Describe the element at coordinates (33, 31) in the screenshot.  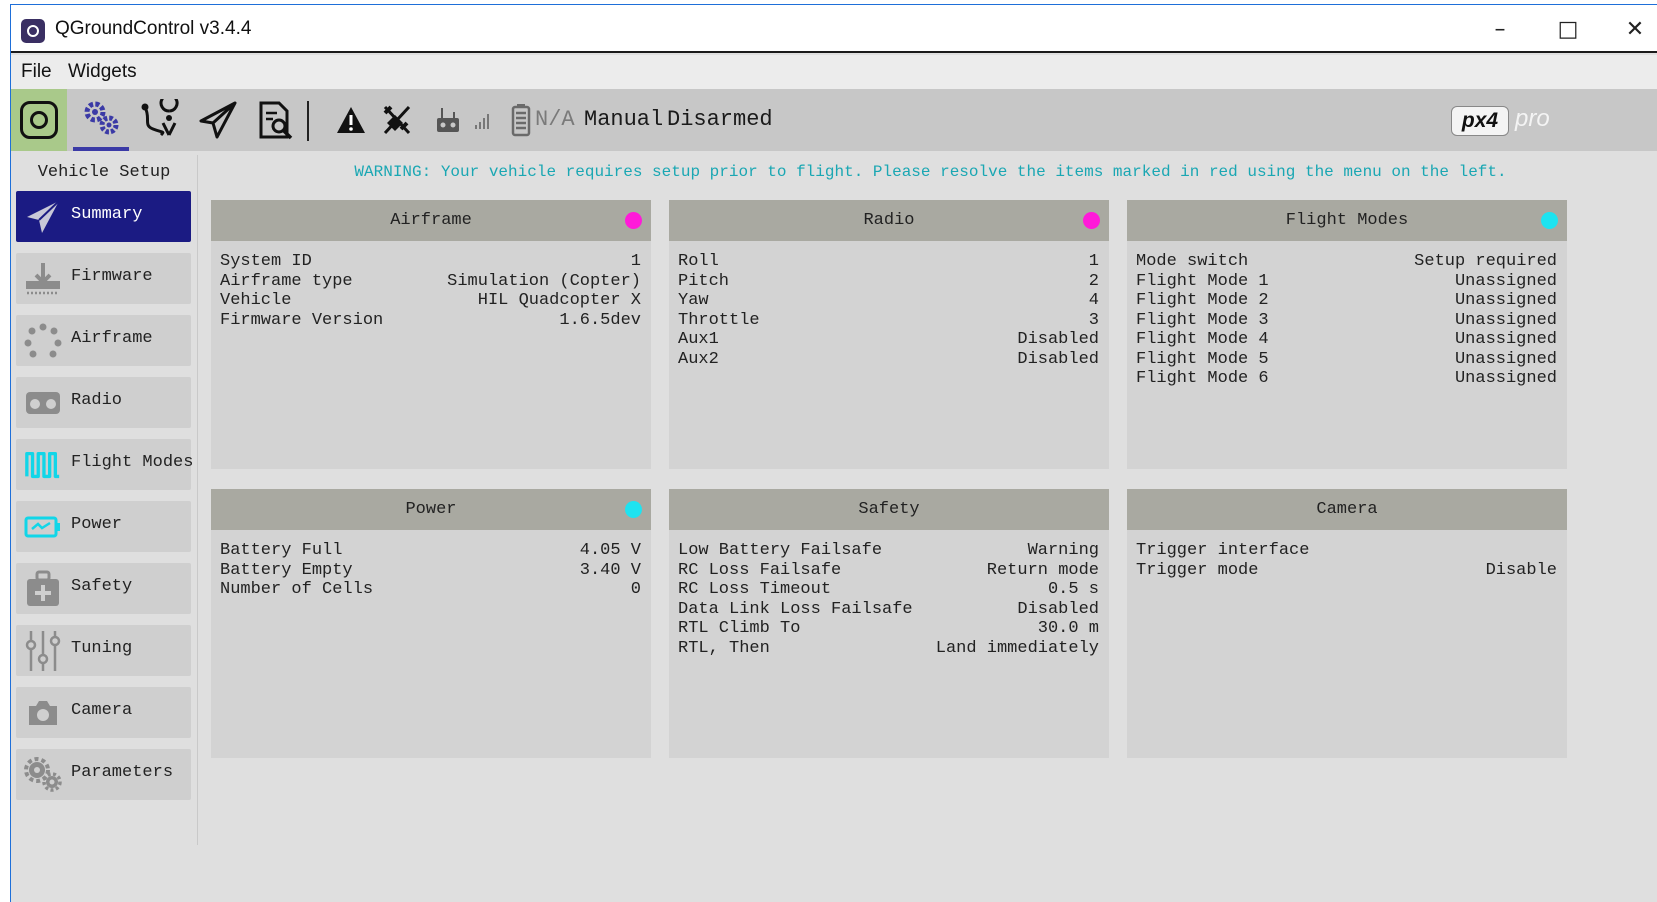
I see `qgc-app-icon` at that location.